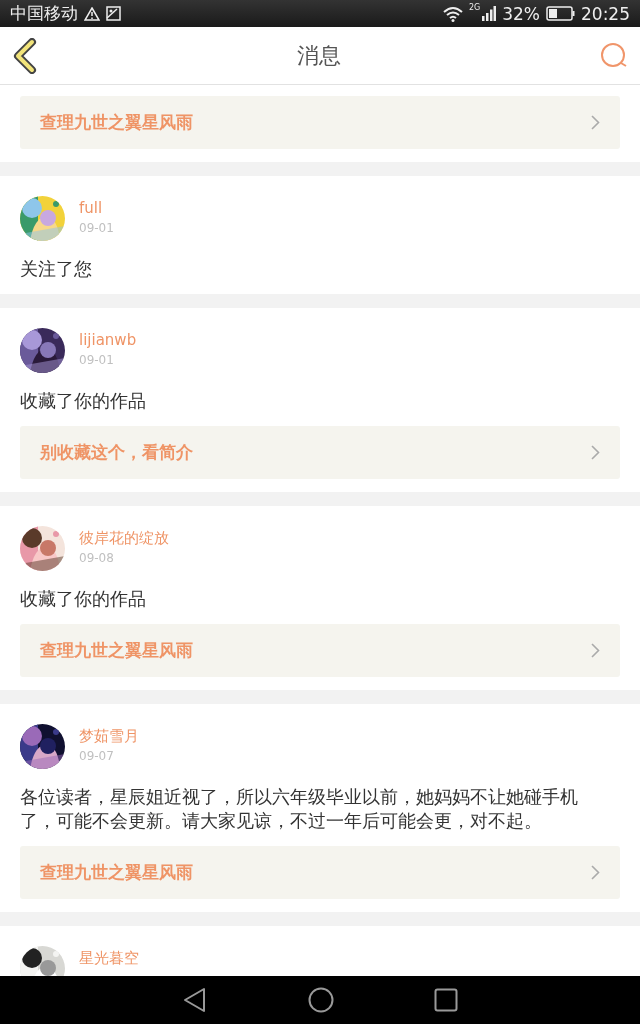  Describe the element at coordinates (320, 452) in the screenshot. I see `work-link: 别收藏这个，看简介` at that location.